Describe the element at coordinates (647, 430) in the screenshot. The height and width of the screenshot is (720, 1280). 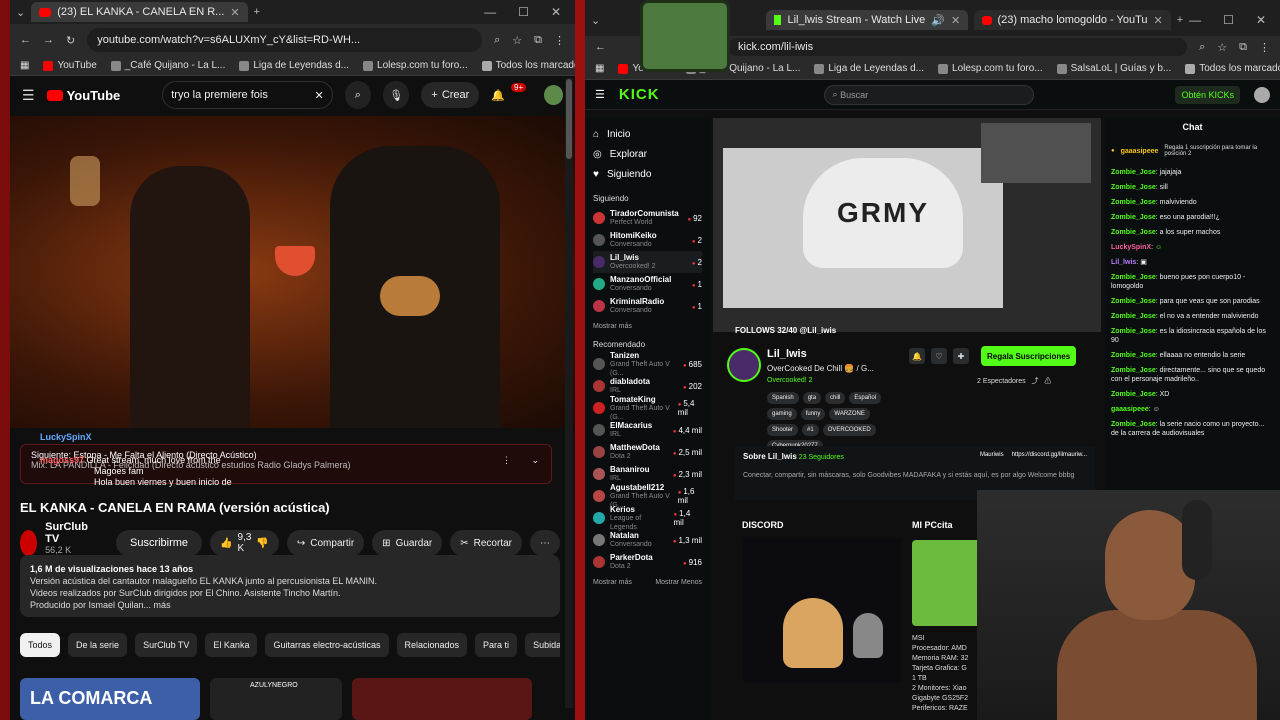
I see `recommended-channel: ElMacariusIRL 4,4 mil` at that location.